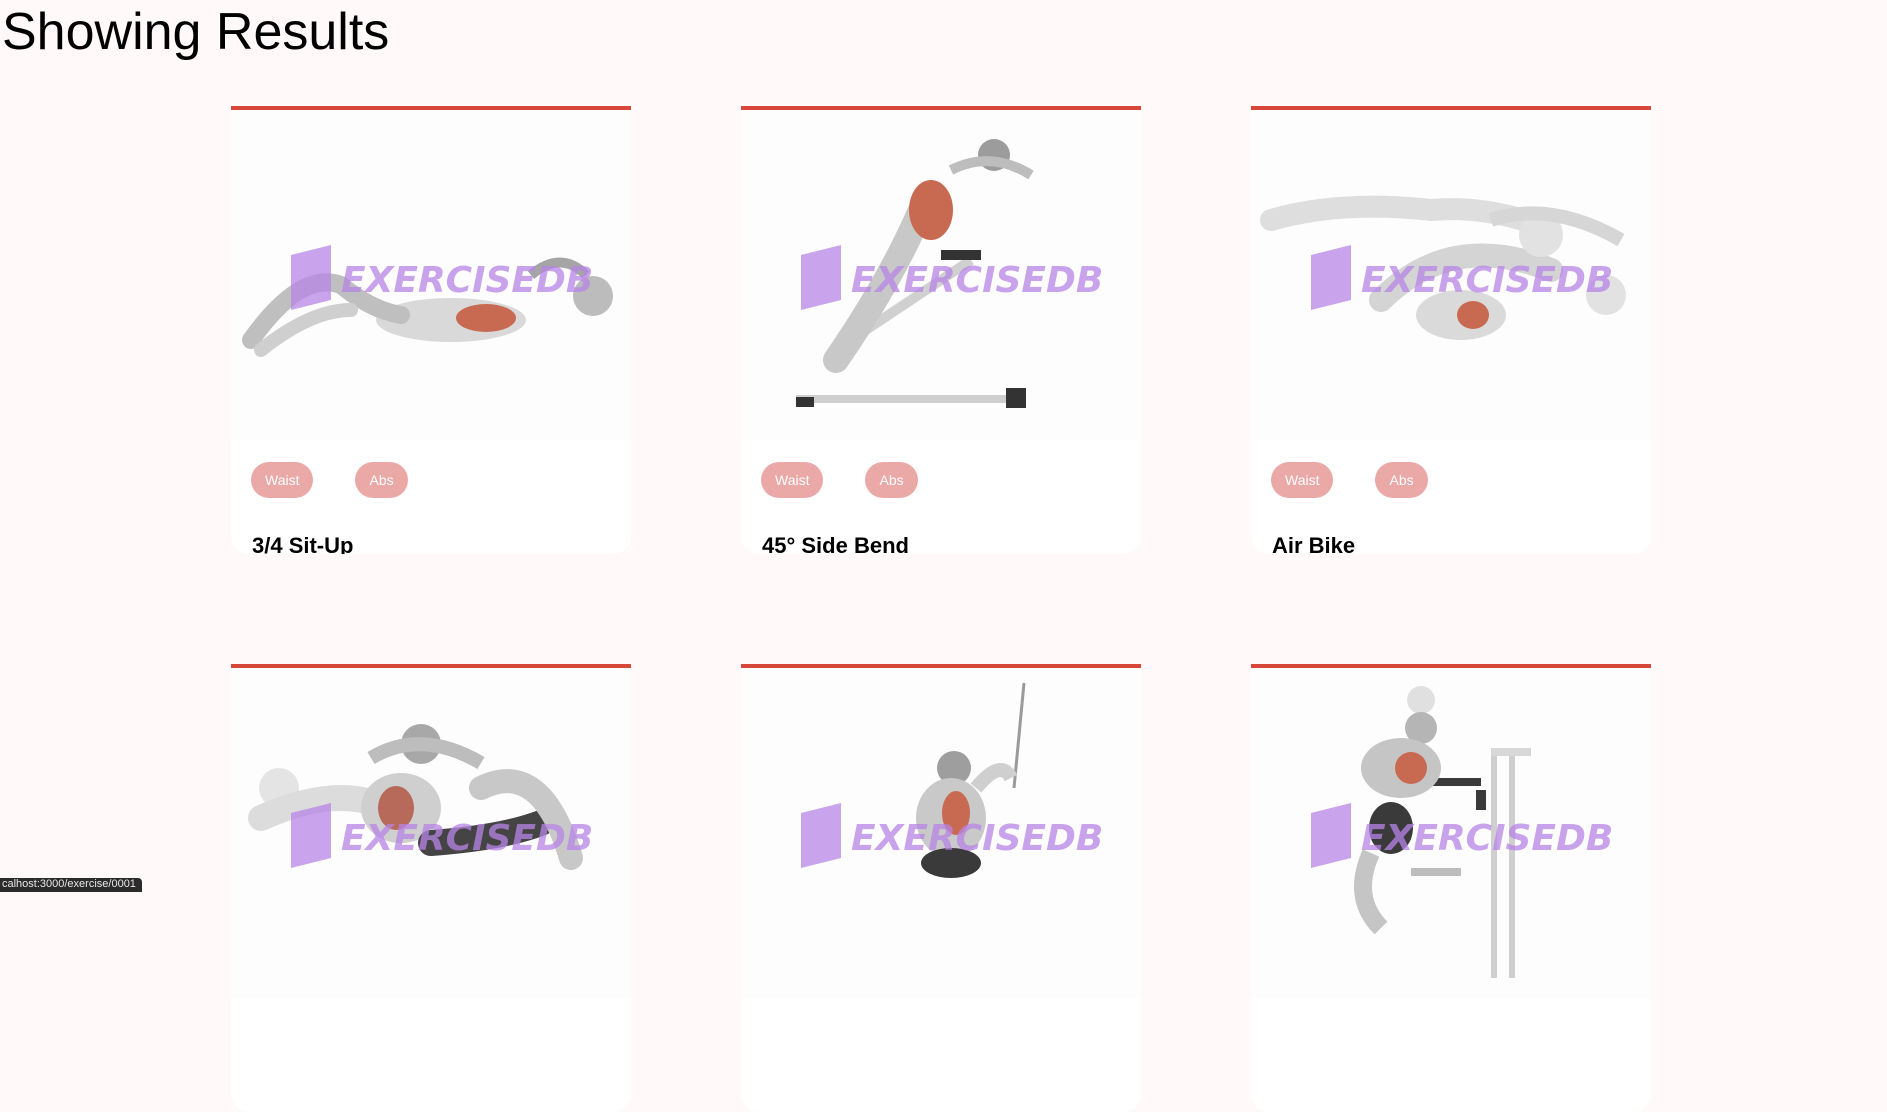 The width and height of the screenshot is (1887, 1112). I want to click on exercise-card: EXERCISEDB Waist Abs 45° Side Bend, so click(941, 330).